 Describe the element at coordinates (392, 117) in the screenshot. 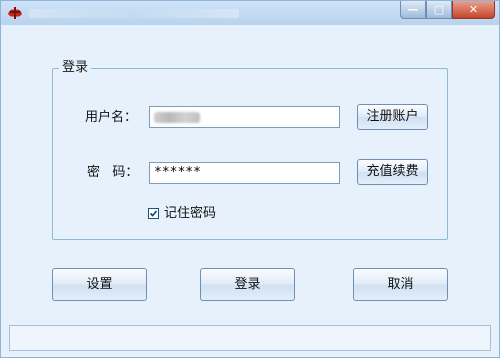

I see `register-account-button: 注册账户` at that location.